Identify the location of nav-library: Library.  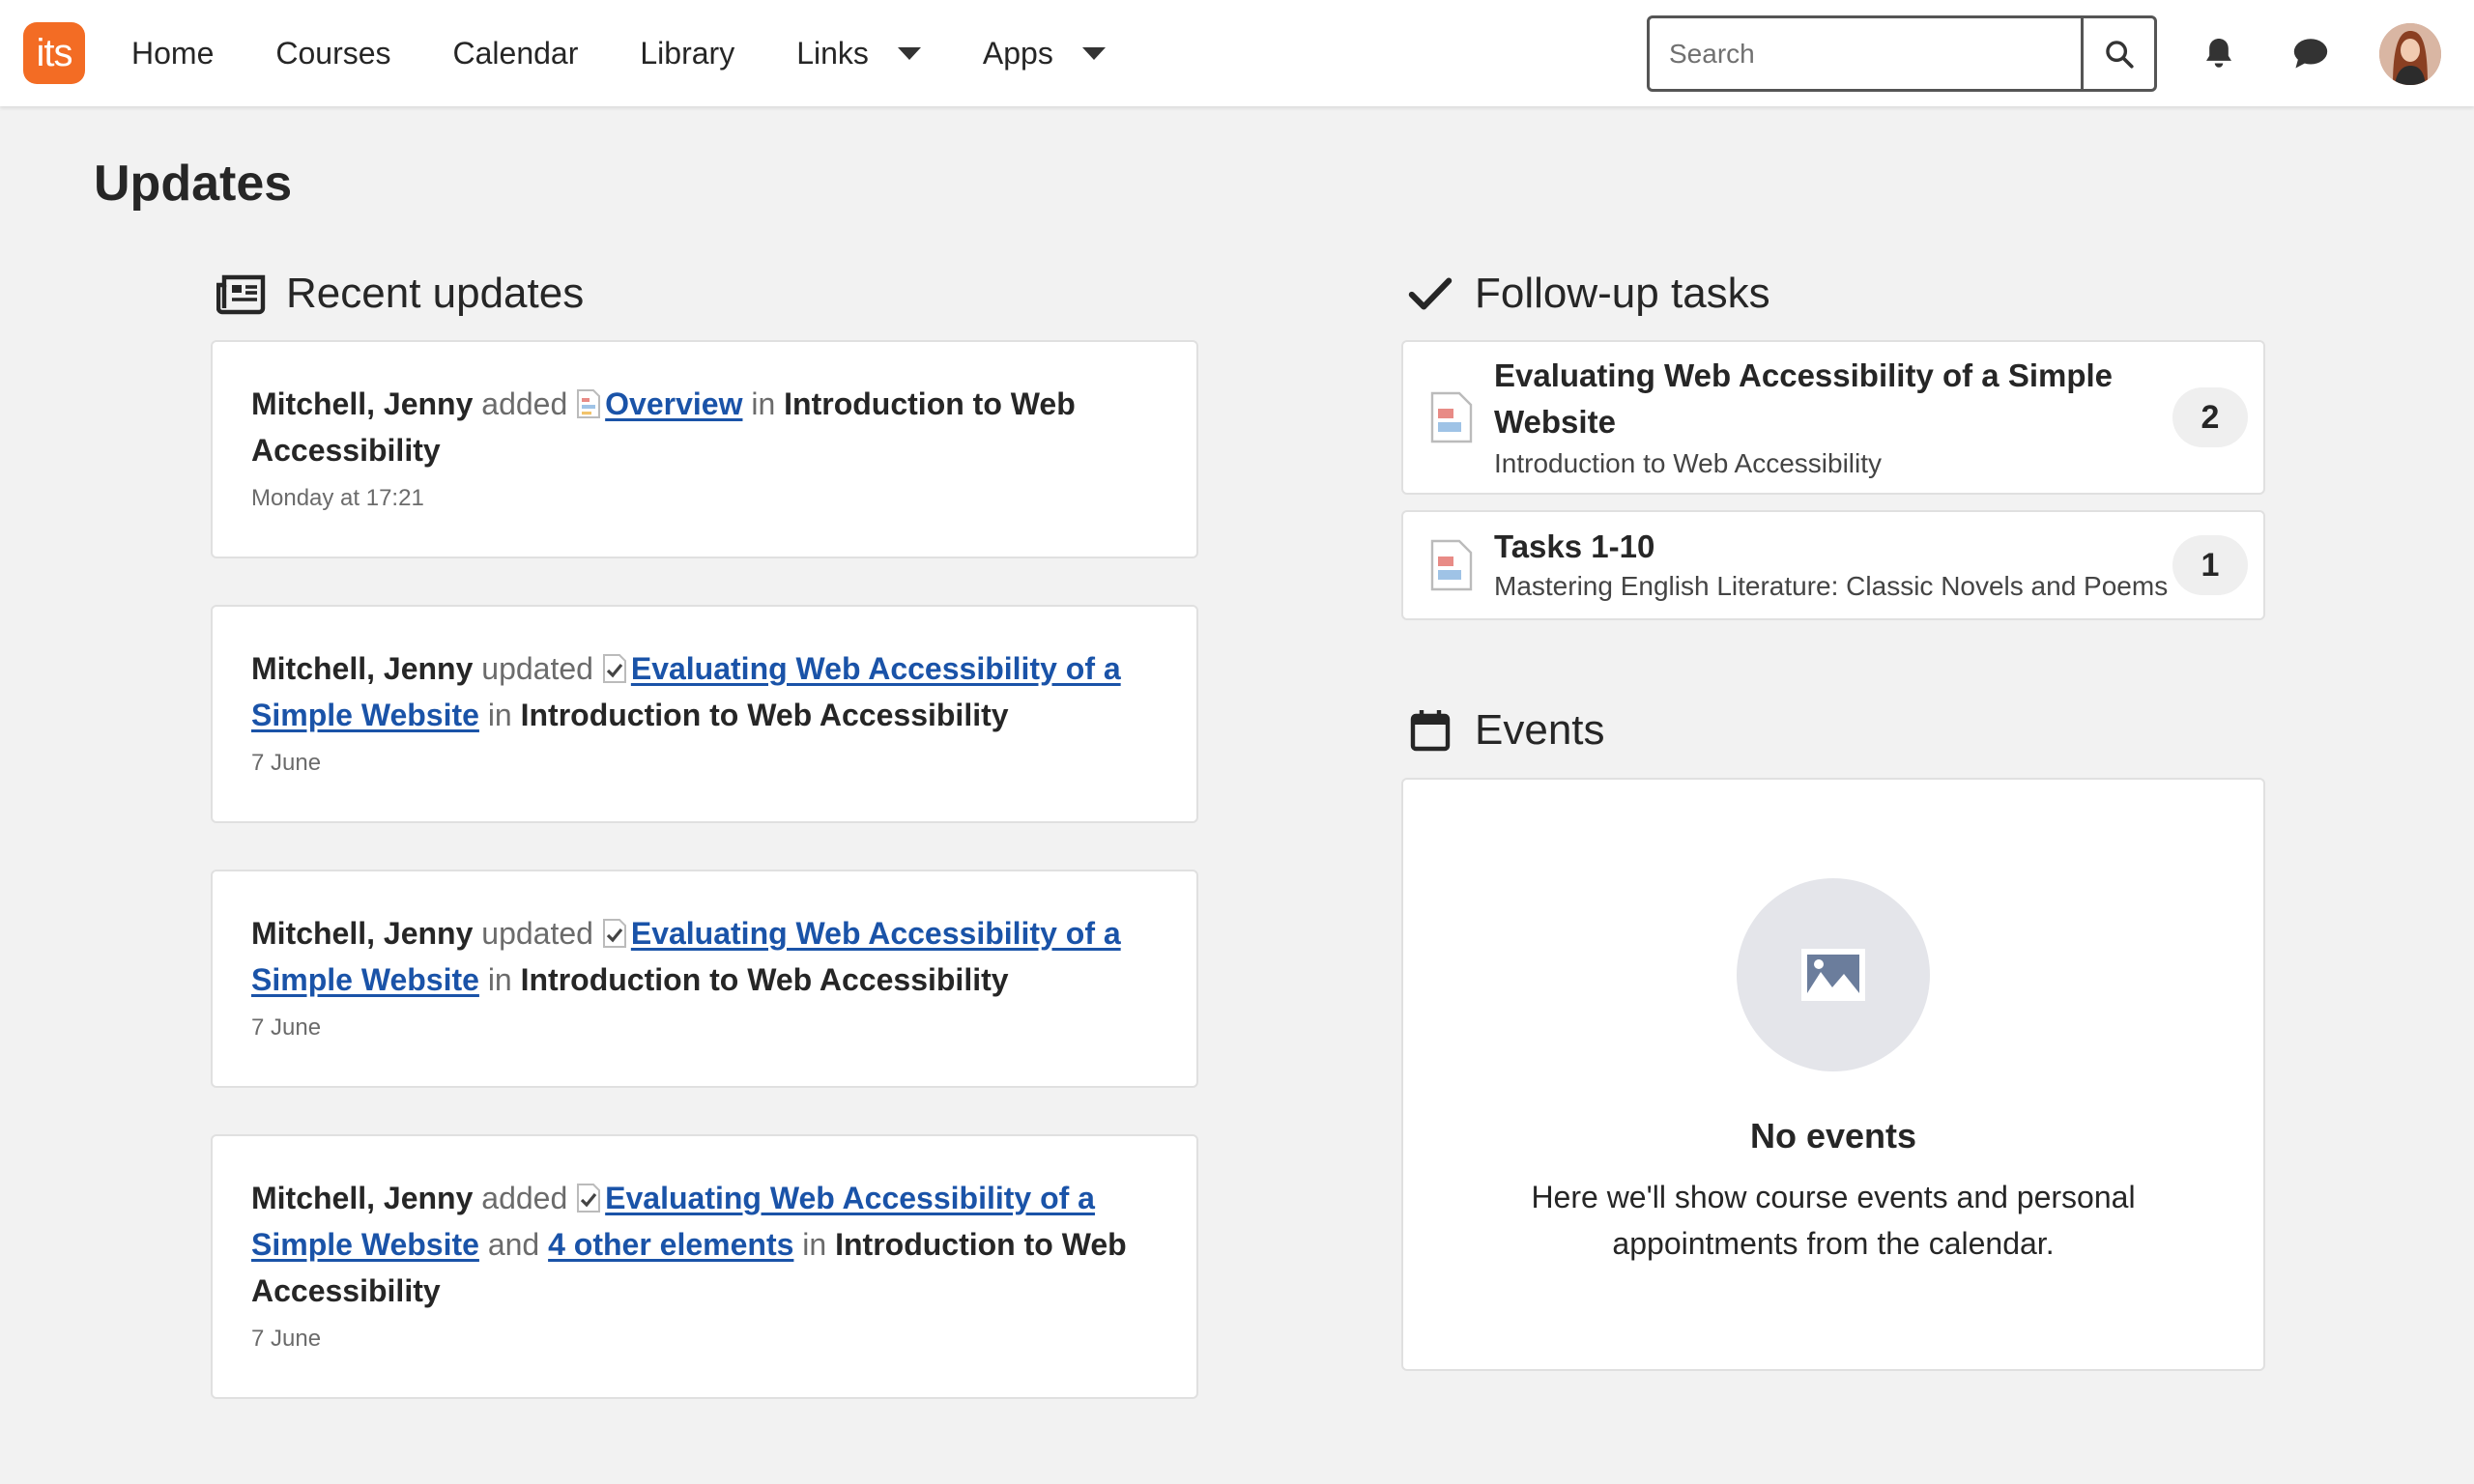
(687, 54).